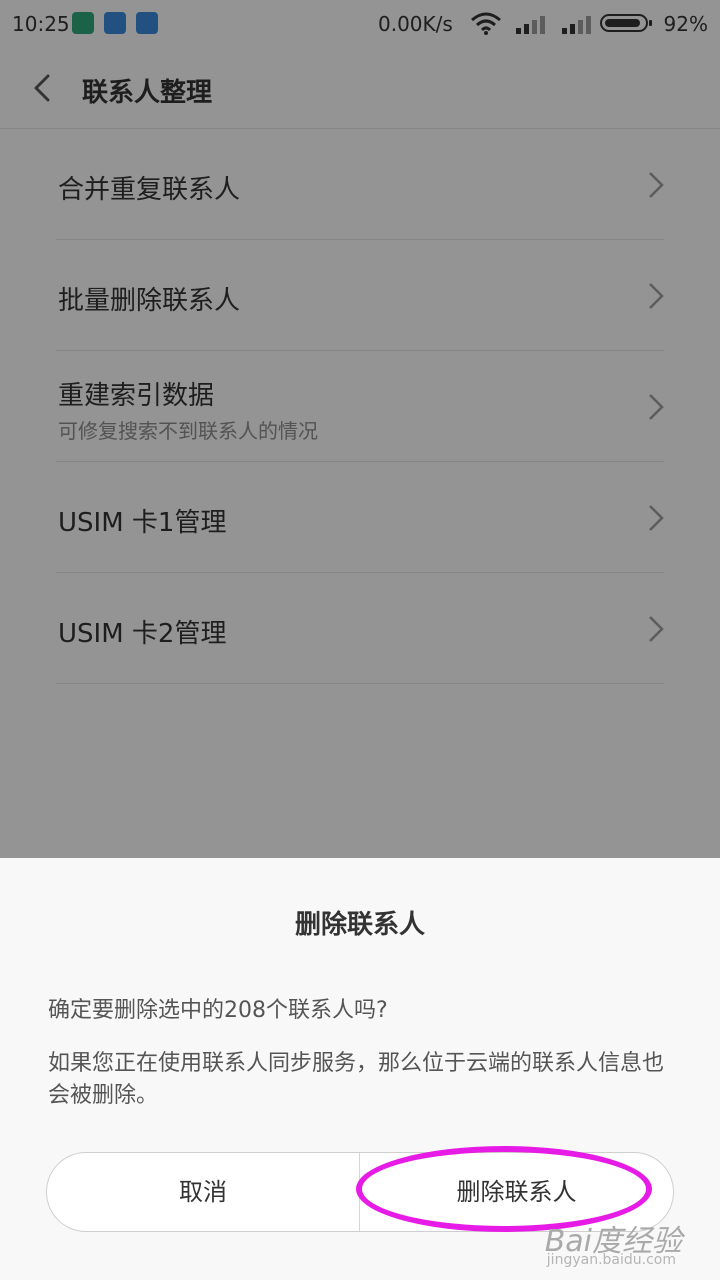 Image resolution: width=720 pixels, height=1280 pixels. Describe the element at coordinates (356, 1079) in the screenshot. I see `dialog-note: 如果您正在使用联系人同步服务，那么位于云端的联系人信息也会被删除。` at that location.